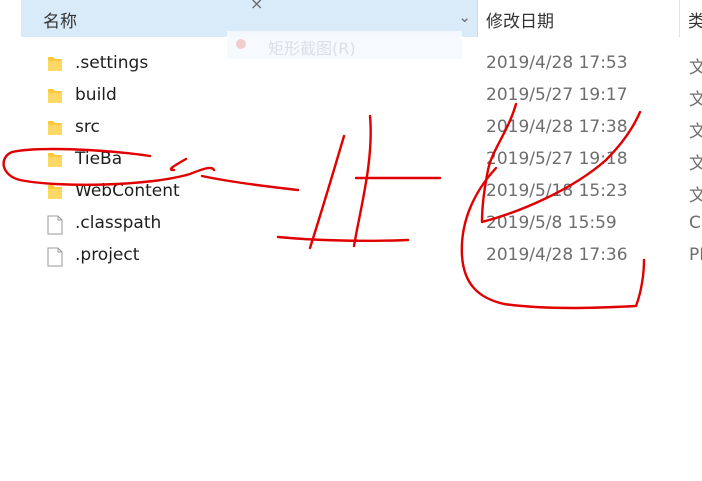 The width and height of the screenshot is (702, 481). What do you see at coordinates (351, 160) in the screenshot?
I see `file-row: TieBa 2019/5/27 19:18 文` at bounding box center [351, 160].